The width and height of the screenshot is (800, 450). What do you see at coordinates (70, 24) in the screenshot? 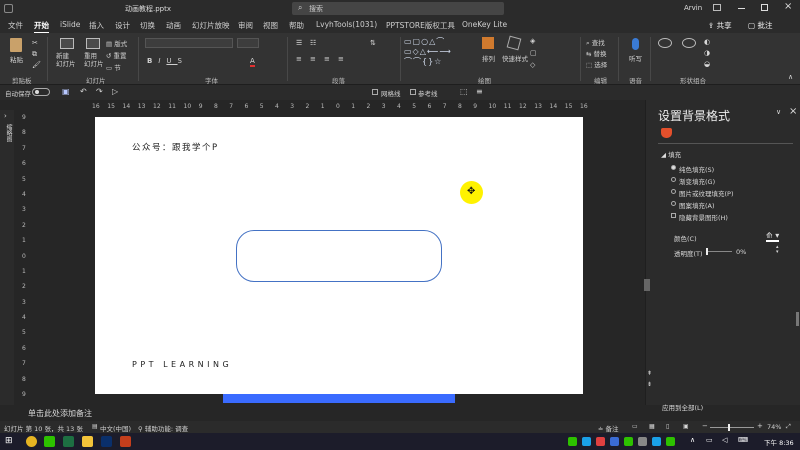
I see `tab-islide: iSlide` at bounding box center [70, 24].